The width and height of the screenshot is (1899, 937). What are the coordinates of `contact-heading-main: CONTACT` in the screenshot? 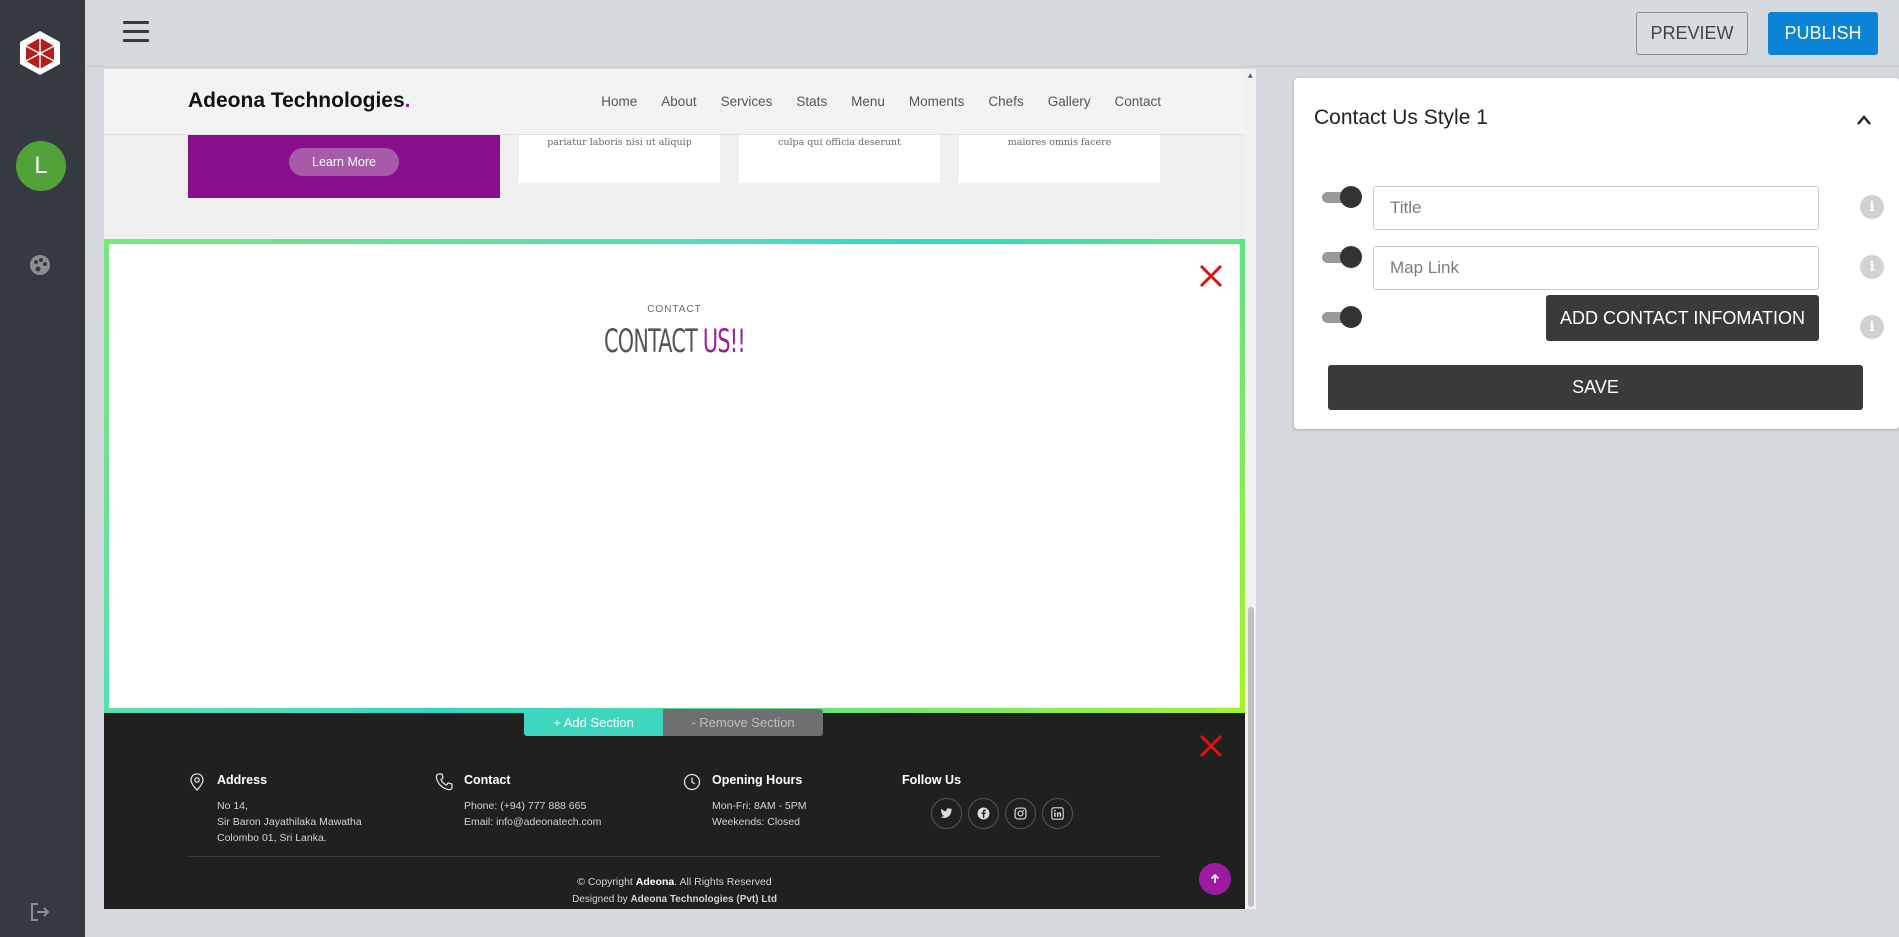 It's located at (653, 341).